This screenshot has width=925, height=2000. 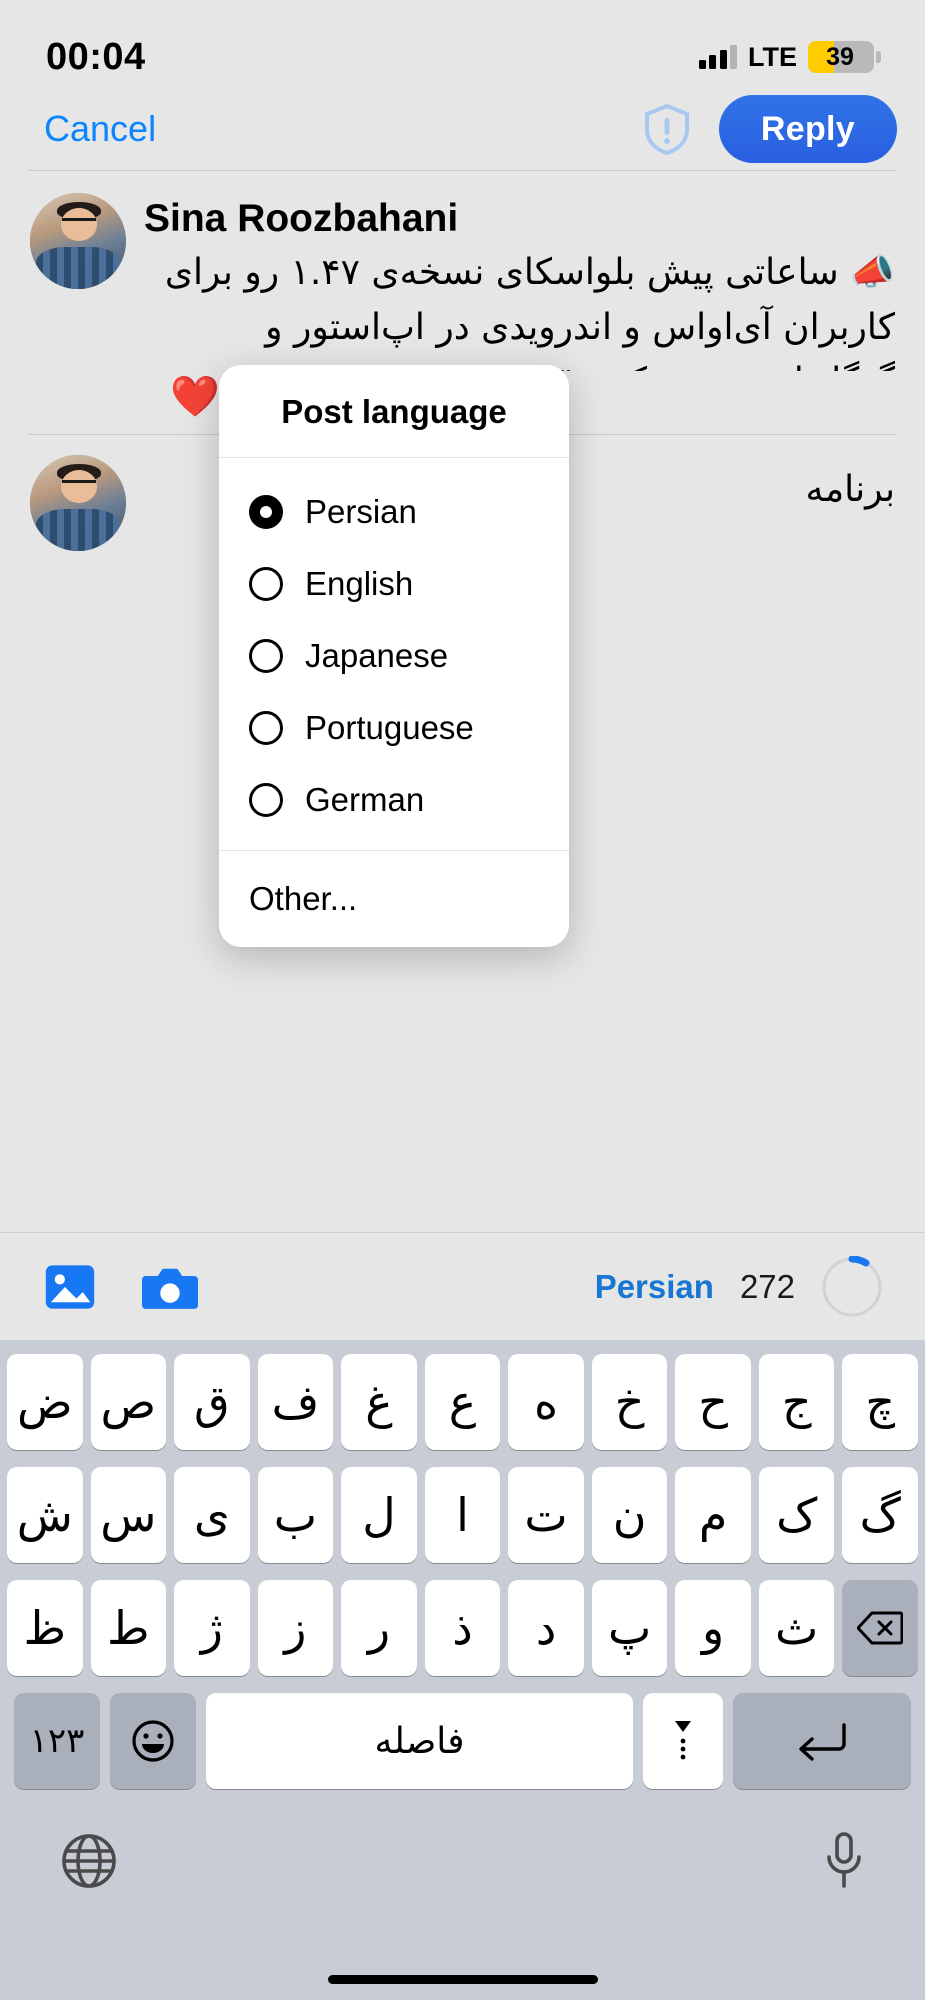 I want to click on key-lam: ل, so click(x=379, y=1515).